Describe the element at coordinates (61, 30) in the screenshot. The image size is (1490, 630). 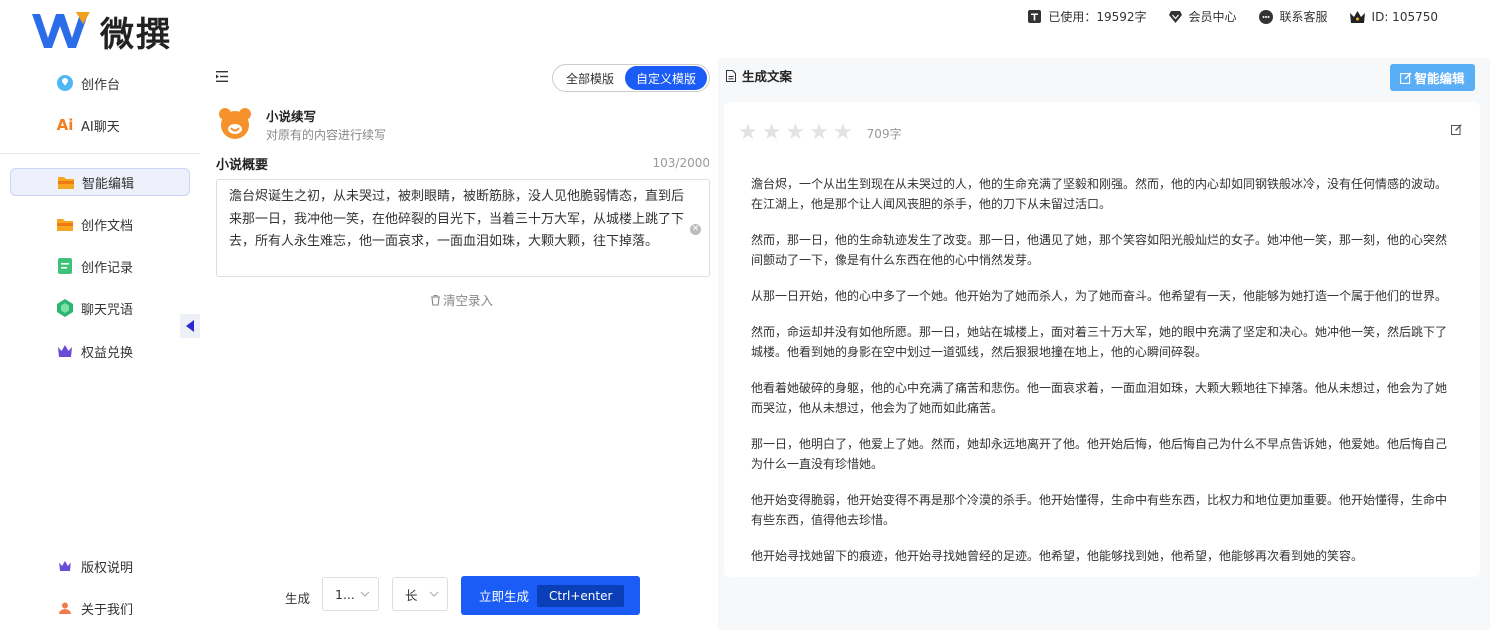
I see `logo-mark-icon` at that location.